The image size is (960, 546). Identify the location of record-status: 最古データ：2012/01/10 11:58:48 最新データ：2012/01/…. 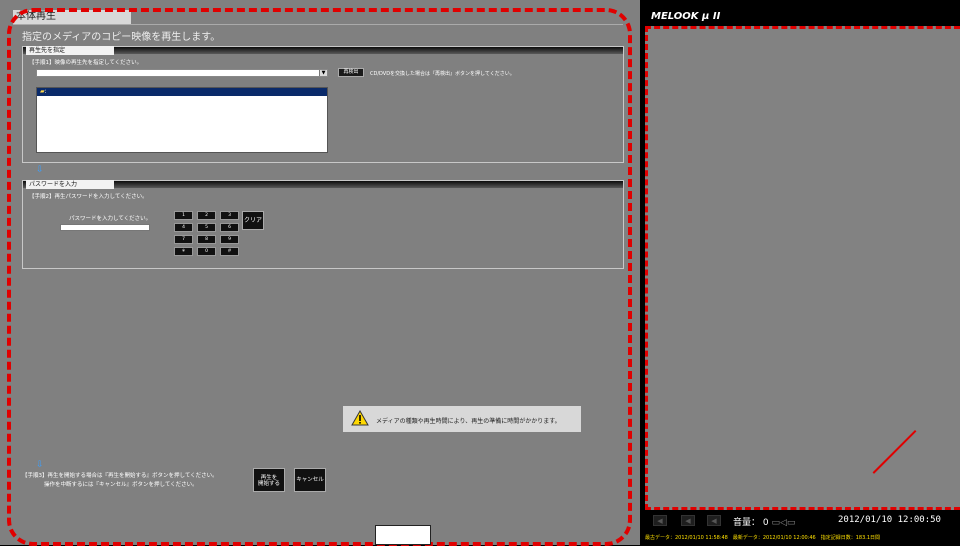
(763, 538).